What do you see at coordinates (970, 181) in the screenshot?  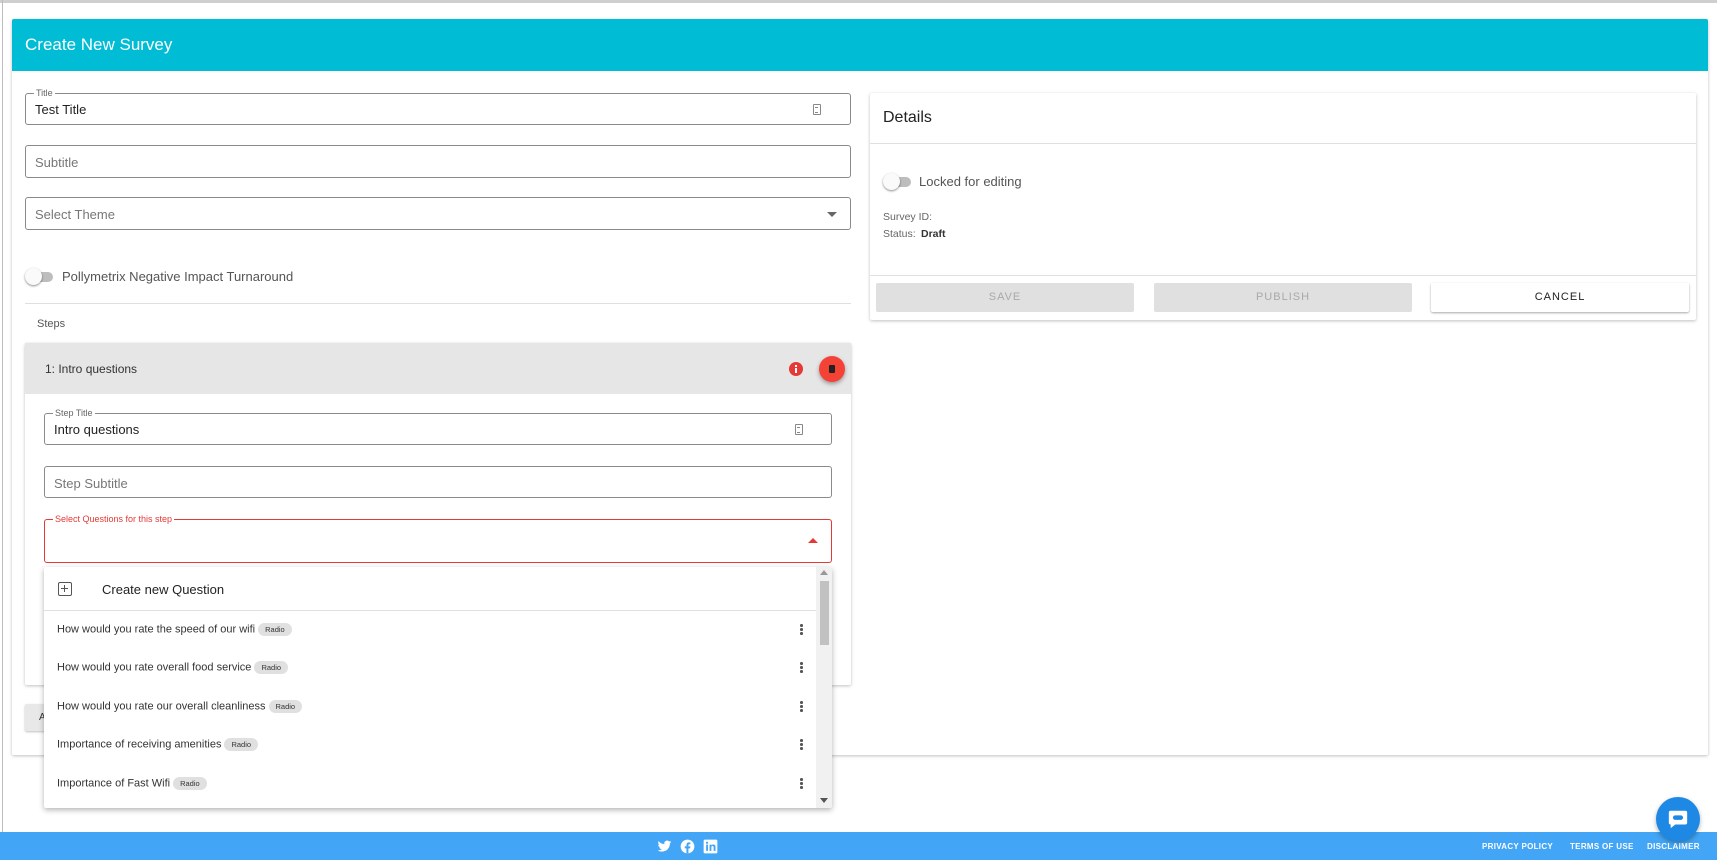 I see `locked-label: Locked for editing` at bounding box center [970, 181].